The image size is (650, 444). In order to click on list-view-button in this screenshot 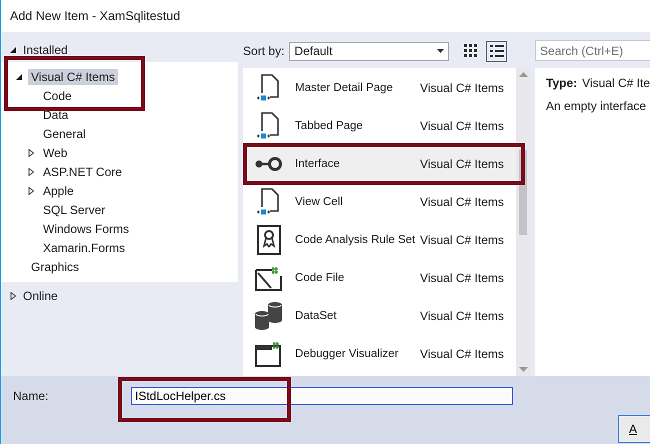, I will do `click(497, 51)`.